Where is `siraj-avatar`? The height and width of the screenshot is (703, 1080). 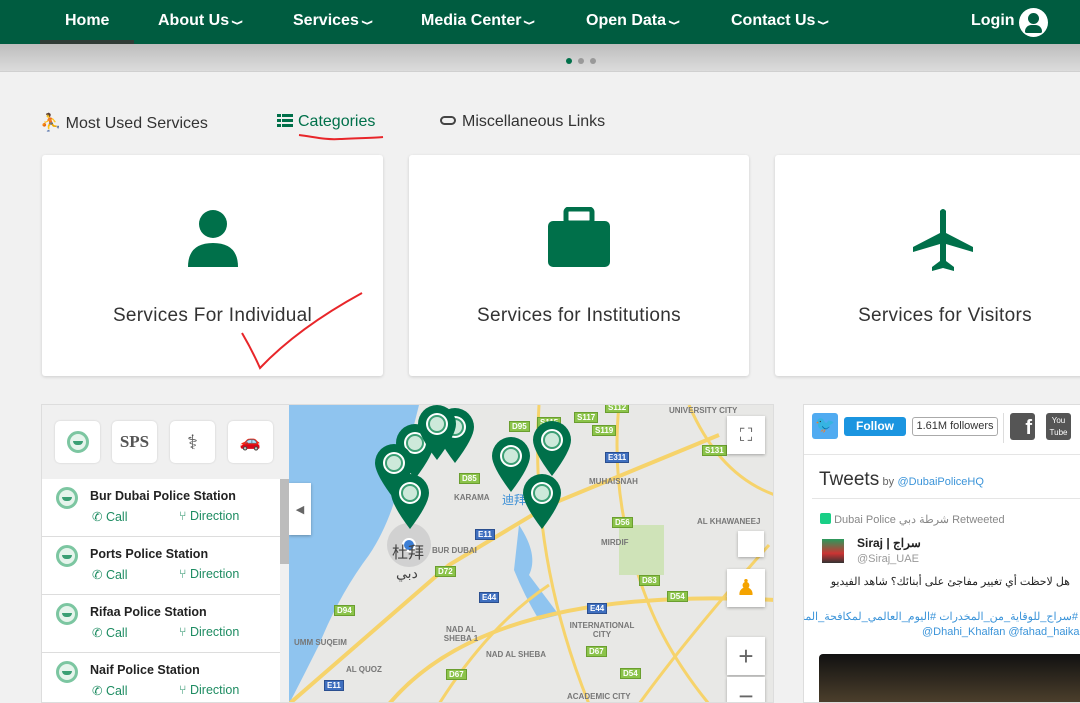 siraj-avatar is located at coordinates (833, 551).